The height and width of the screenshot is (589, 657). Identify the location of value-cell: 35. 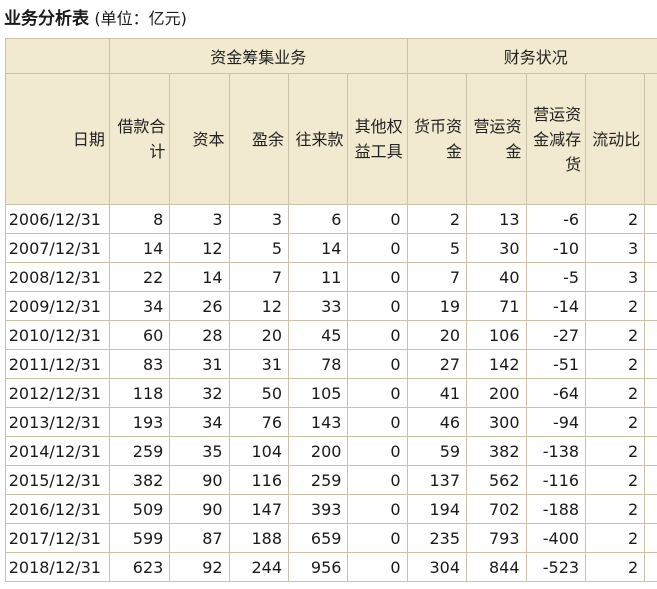
(199, 451).